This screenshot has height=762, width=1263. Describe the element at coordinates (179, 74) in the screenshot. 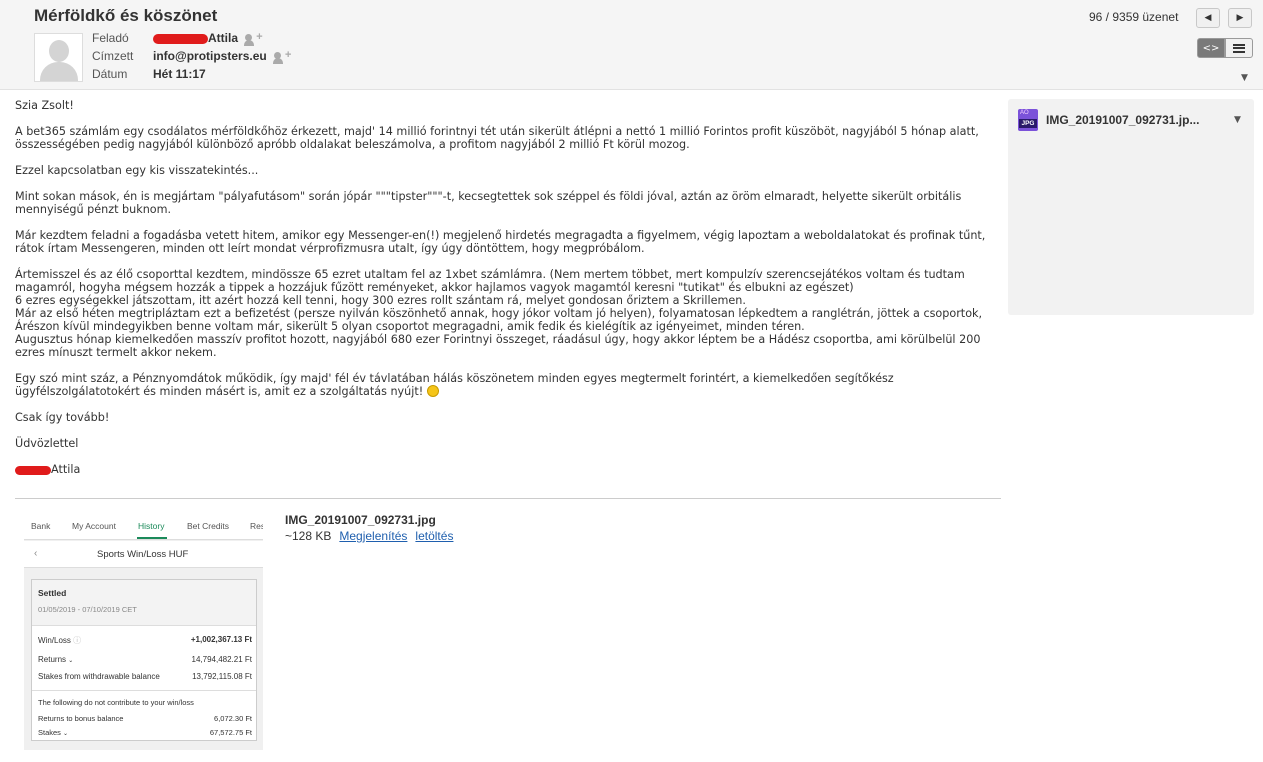

I see `date-value: Hét 11:17` at that location.